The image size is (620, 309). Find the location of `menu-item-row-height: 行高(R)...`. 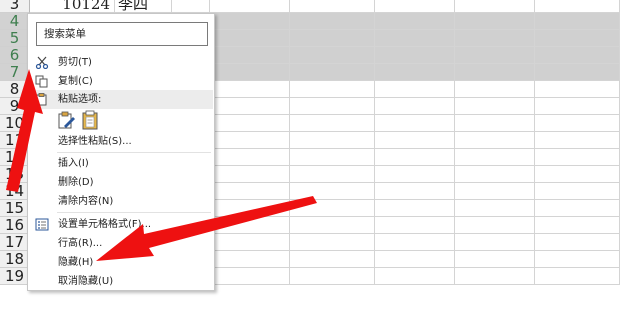

menu-item-row-height: 行高(R)... is located at coordinates (121, 243).